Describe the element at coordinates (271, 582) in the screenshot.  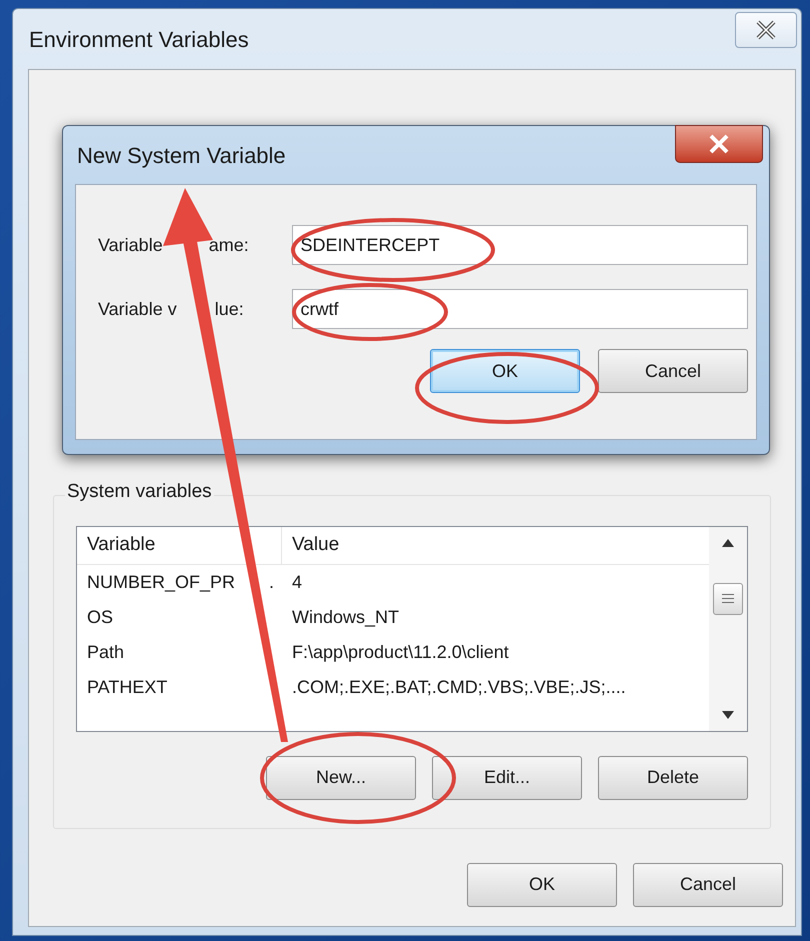
I see `table-cell-text: .` at that location.